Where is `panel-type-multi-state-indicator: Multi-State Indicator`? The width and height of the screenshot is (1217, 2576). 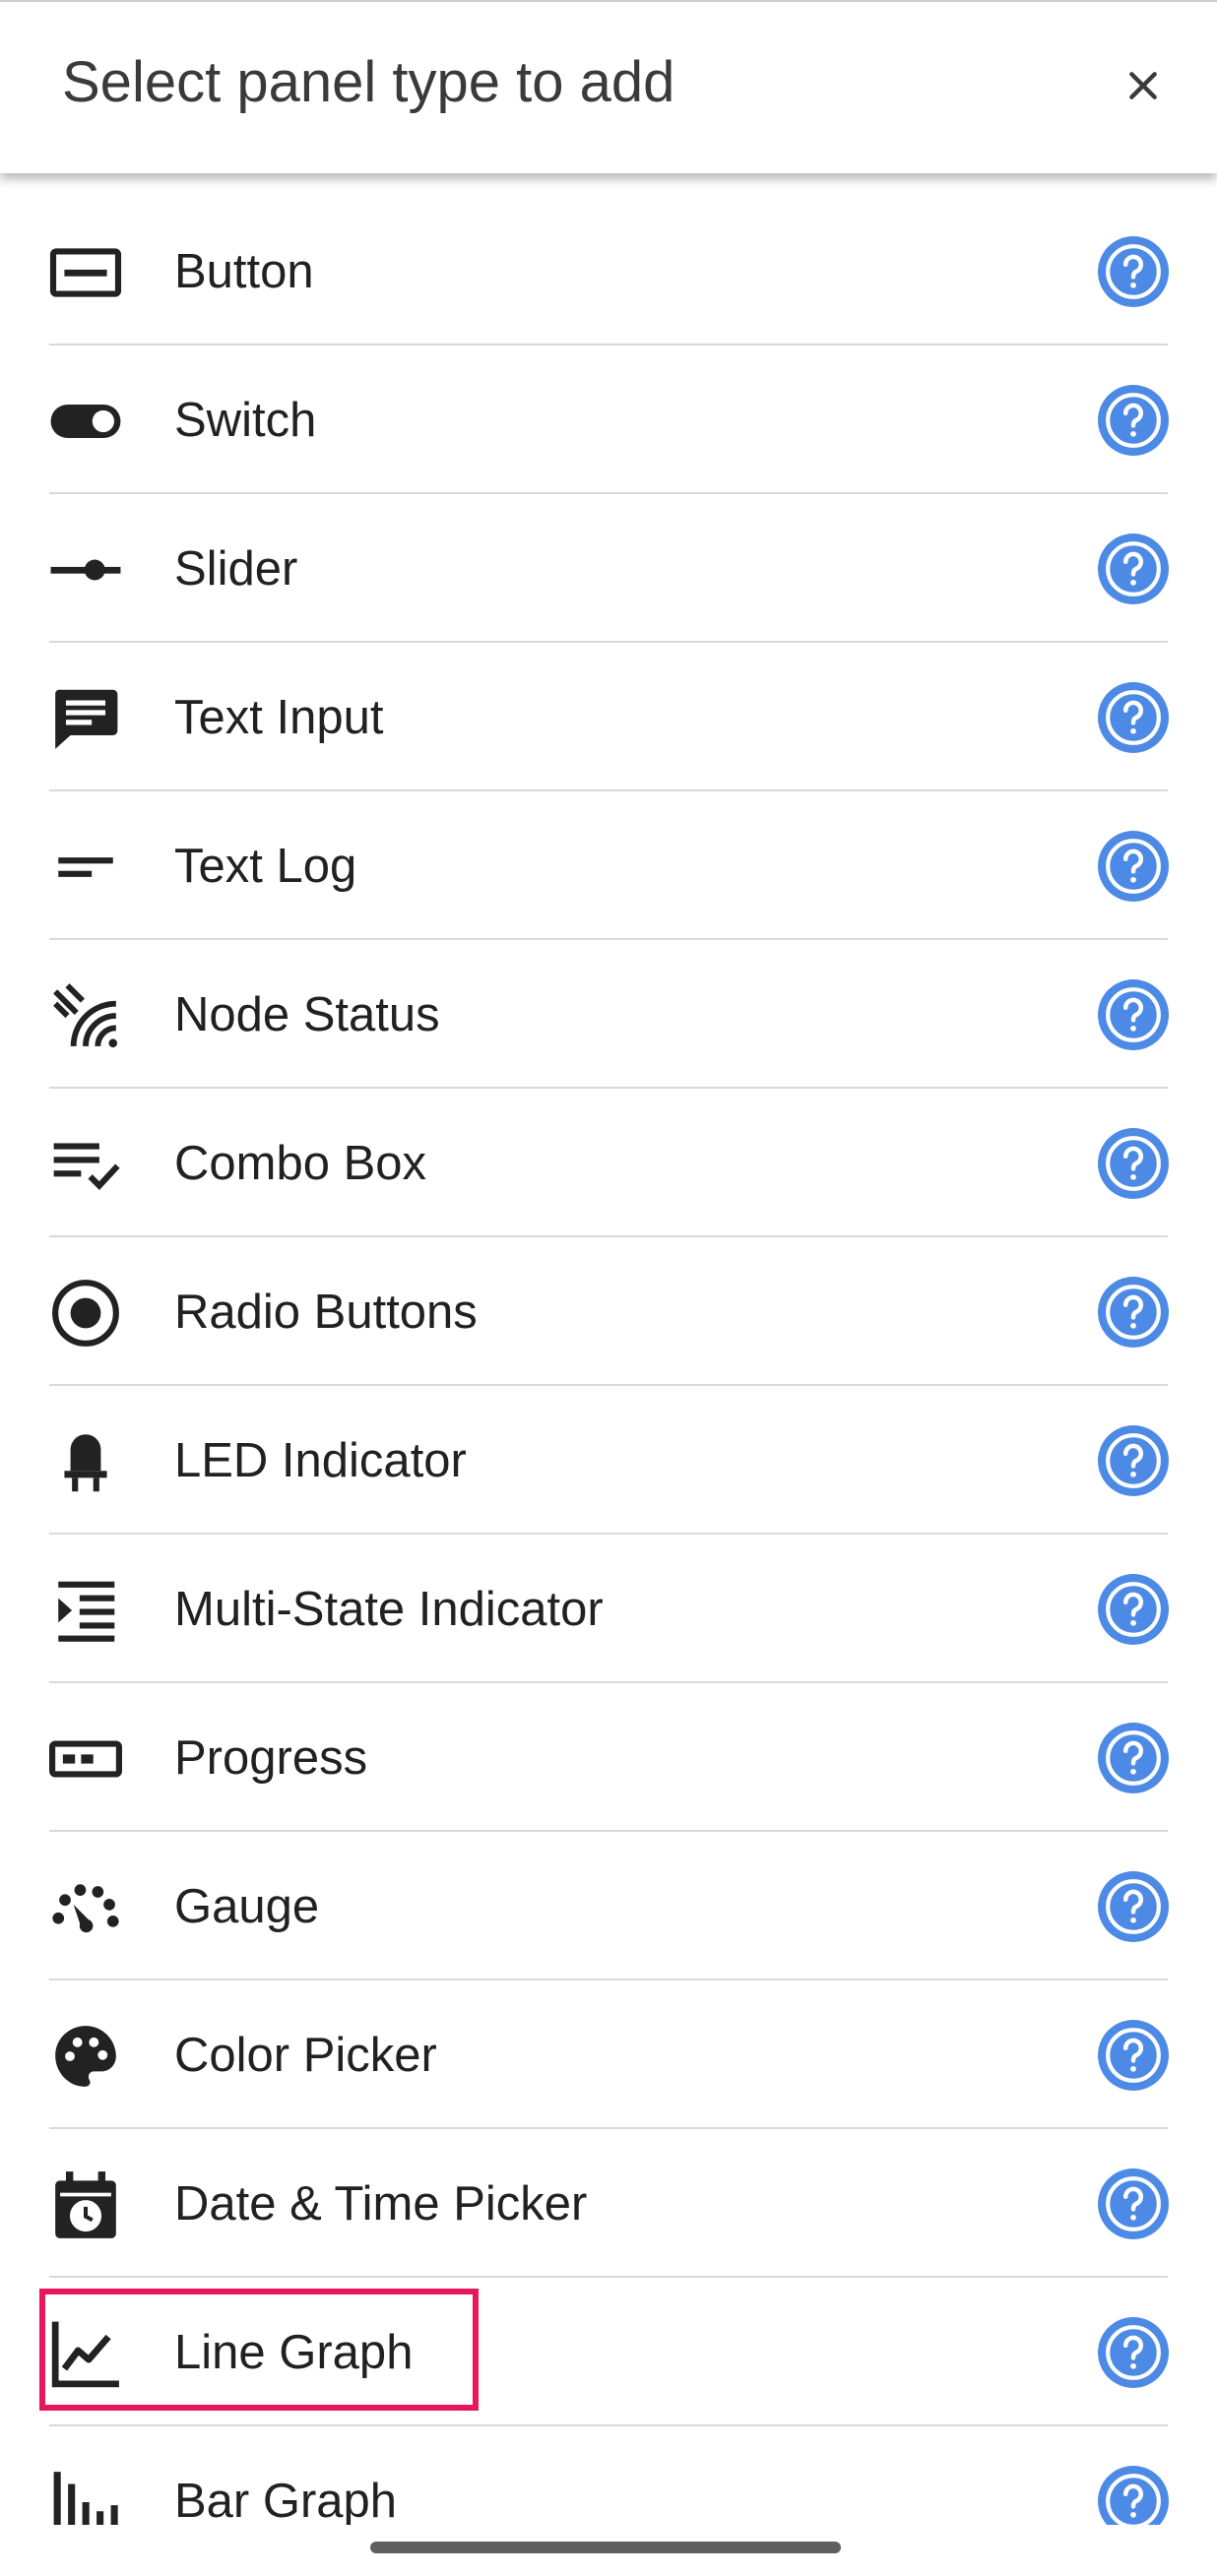 panel-type-multi-state-indicator: Multi-State Indicator is located at coordinates (609, 1609).